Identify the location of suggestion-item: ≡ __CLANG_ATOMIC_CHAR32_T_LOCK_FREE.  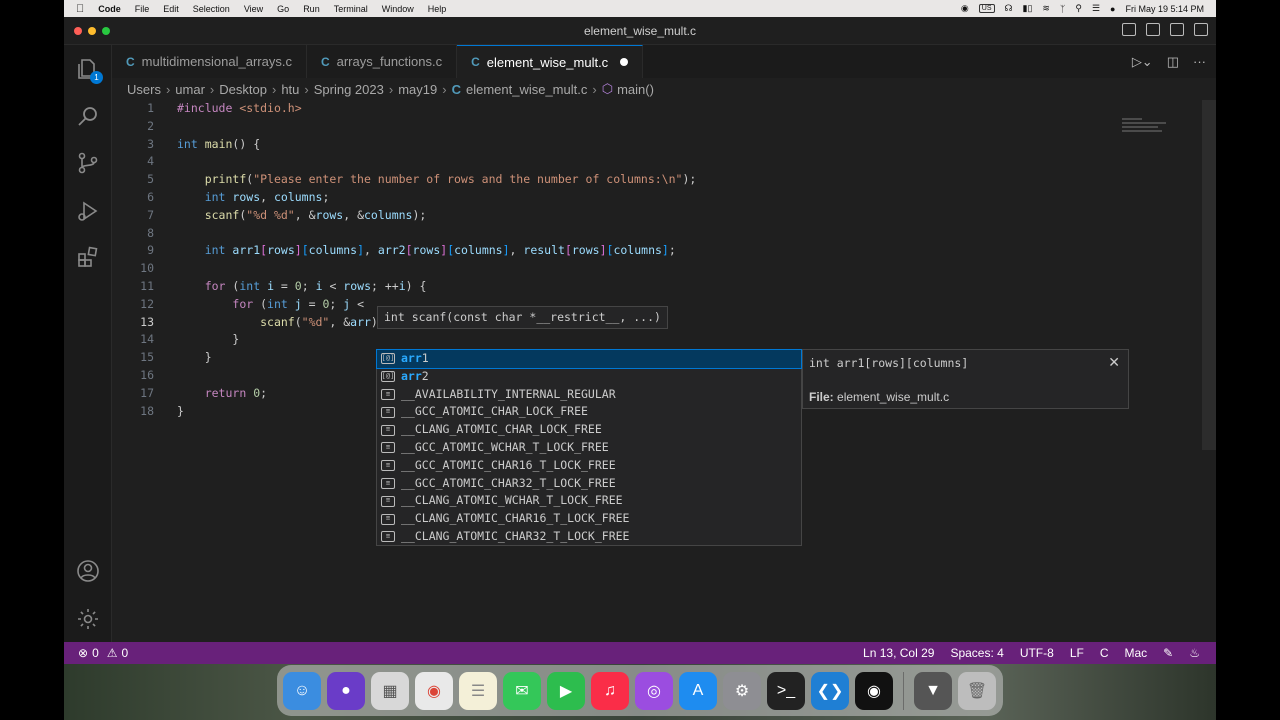
(589, 537).